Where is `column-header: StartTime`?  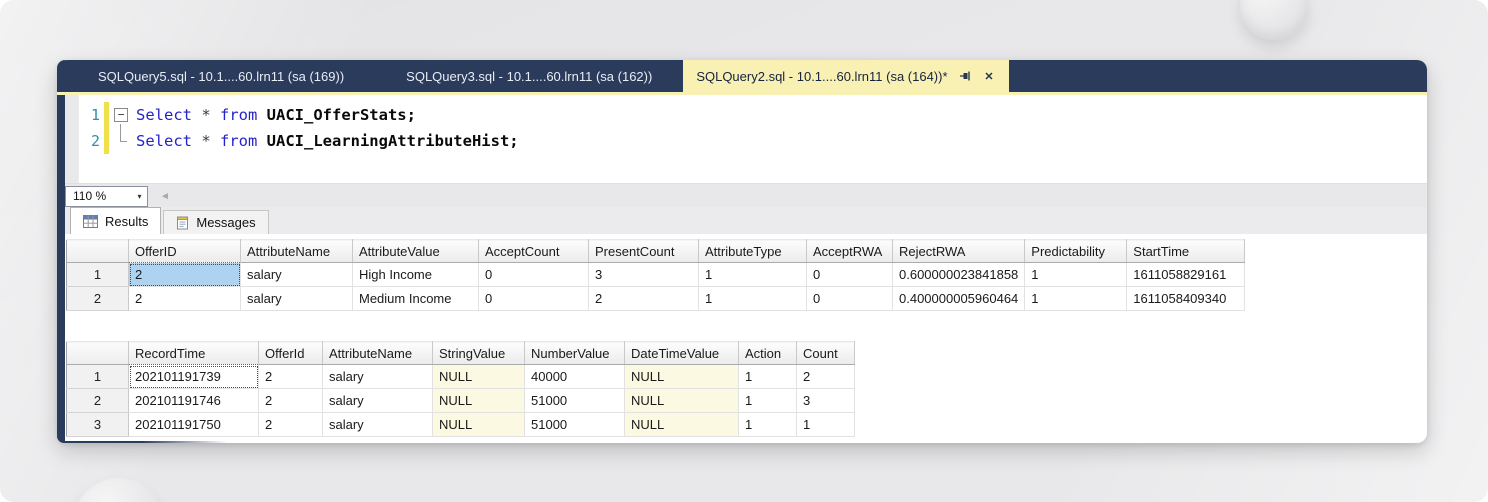
column-header: StartTime is located at coordinates (1186, 251).